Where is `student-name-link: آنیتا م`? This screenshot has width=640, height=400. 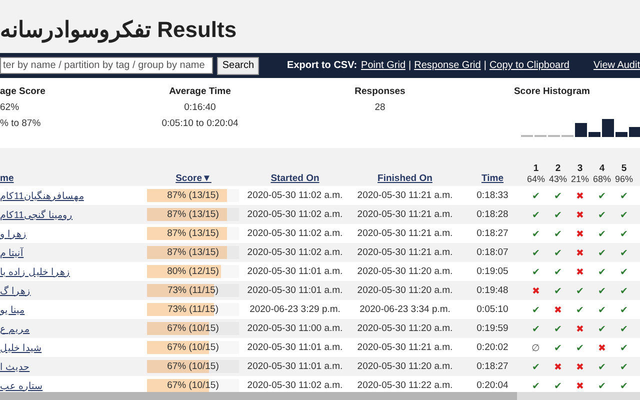 student-name-link: آنیتا م is located at coordinates (12, 253).